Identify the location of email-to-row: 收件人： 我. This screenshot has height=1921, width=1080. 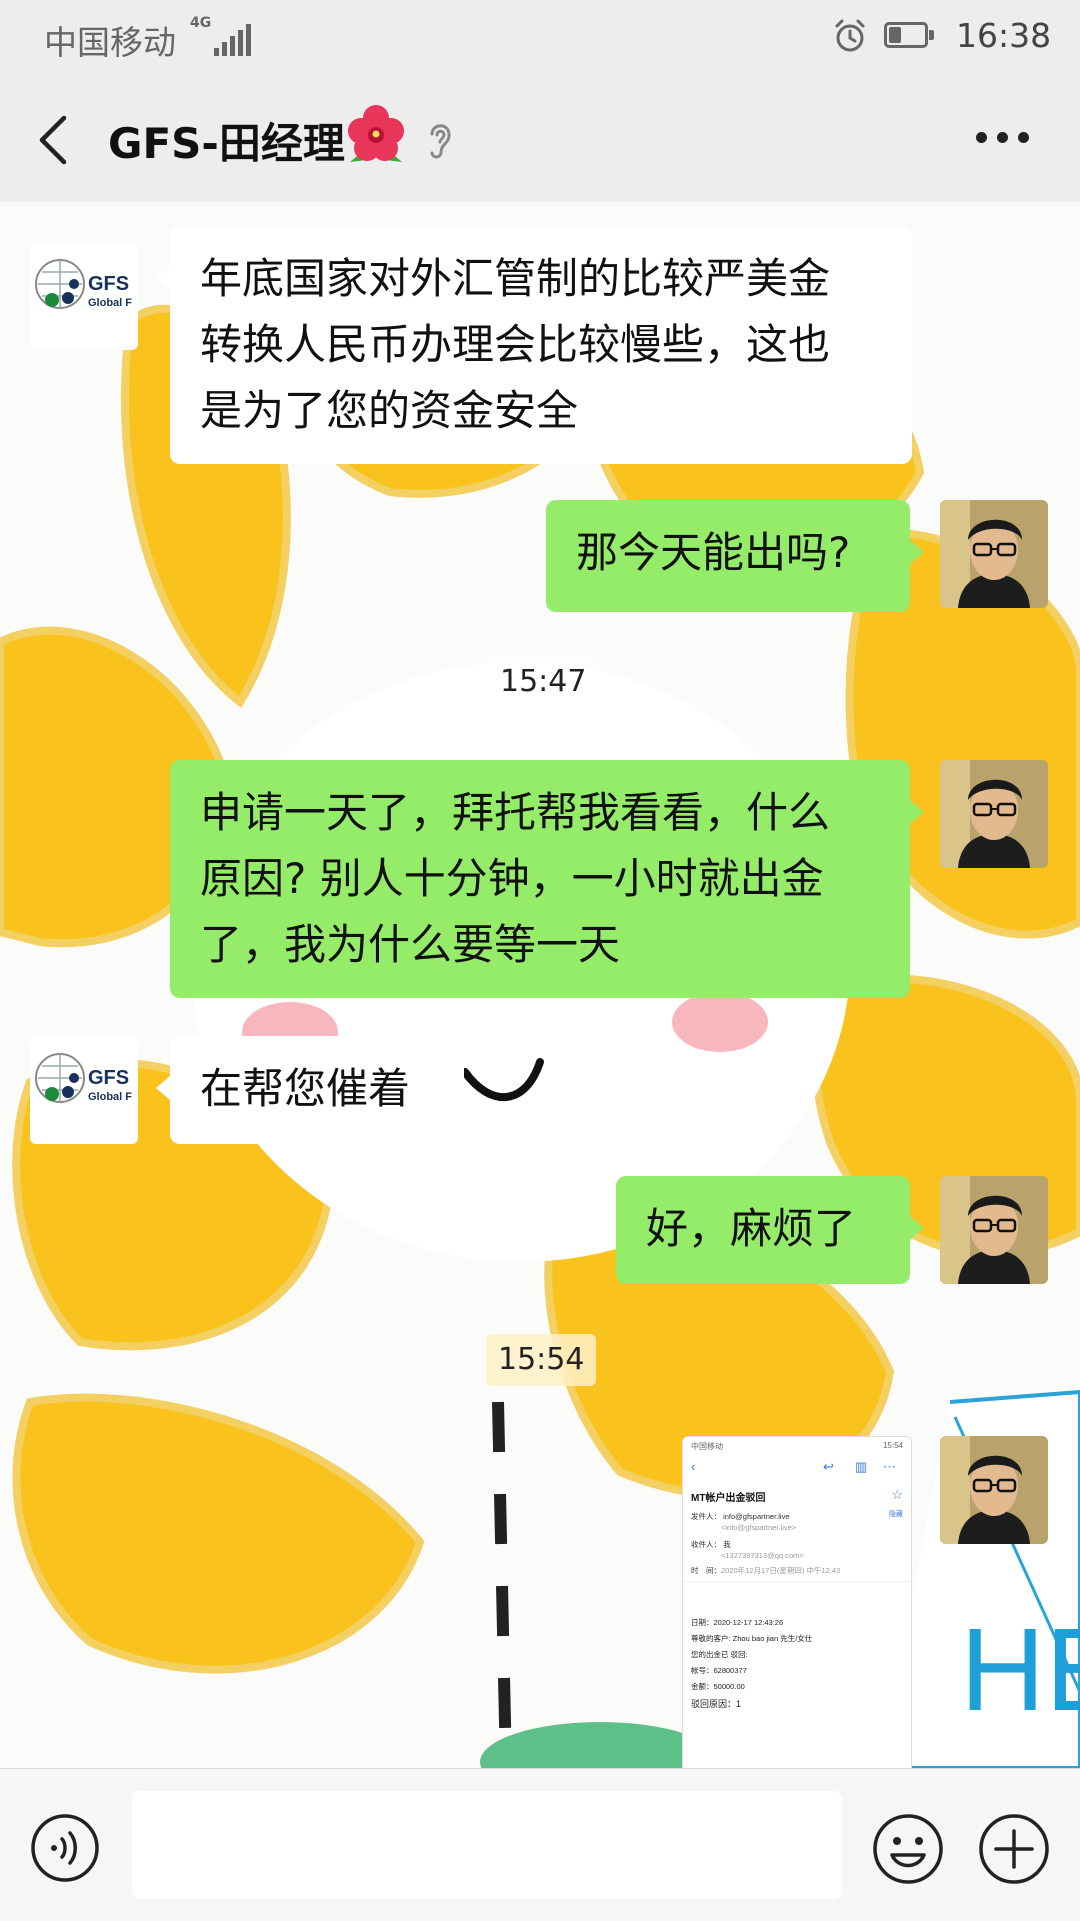
(711, 1544).